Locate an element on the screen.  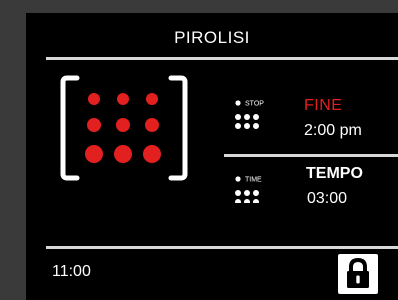
time-icon-caption: TIME is located at coordinates (253, 180).